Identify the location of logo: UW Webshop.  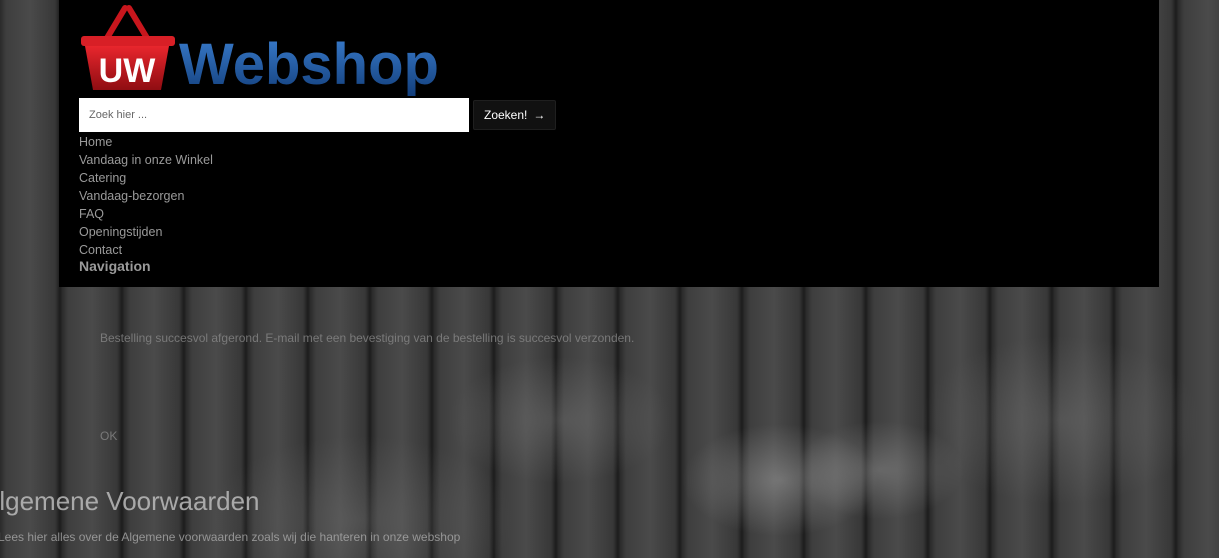
(269, 50).